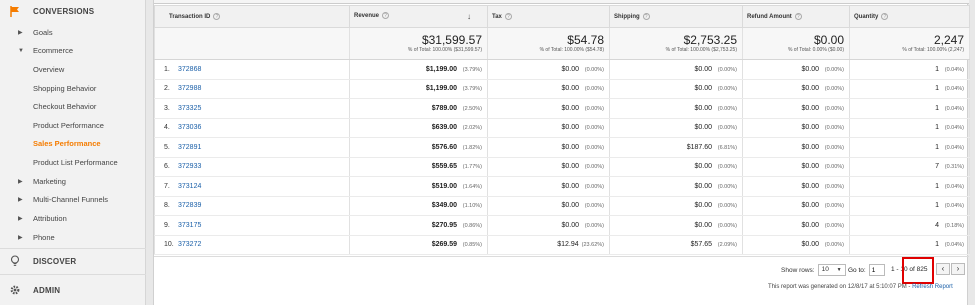 Image resolution: width=975 pixels, height=305 pixels. Describe the element at coordinates (55, 261) in the screenshot. I see `sidebar-section-label: DISCOVER` at that location.